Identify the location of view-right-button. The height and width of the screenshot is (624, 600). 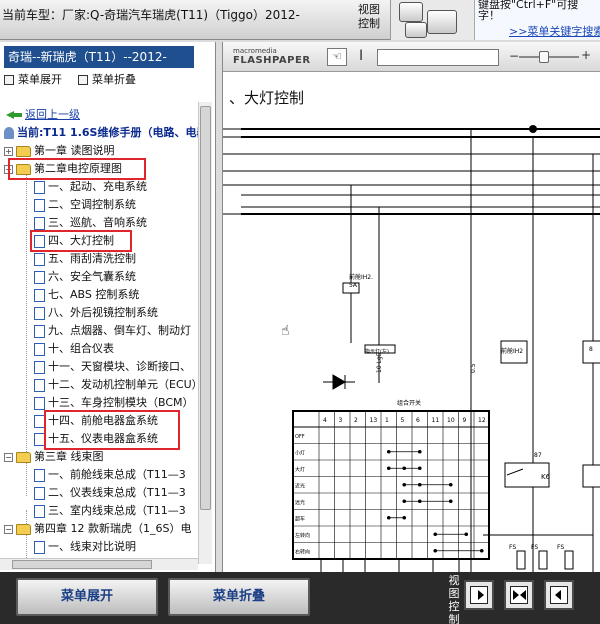
(479, 595).